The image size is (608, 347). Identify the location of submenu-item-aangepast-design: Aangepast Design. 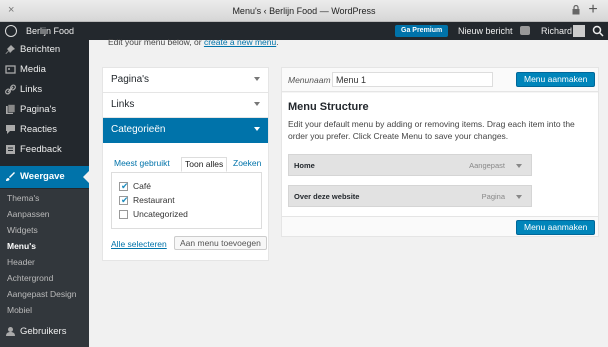
(41, 294).